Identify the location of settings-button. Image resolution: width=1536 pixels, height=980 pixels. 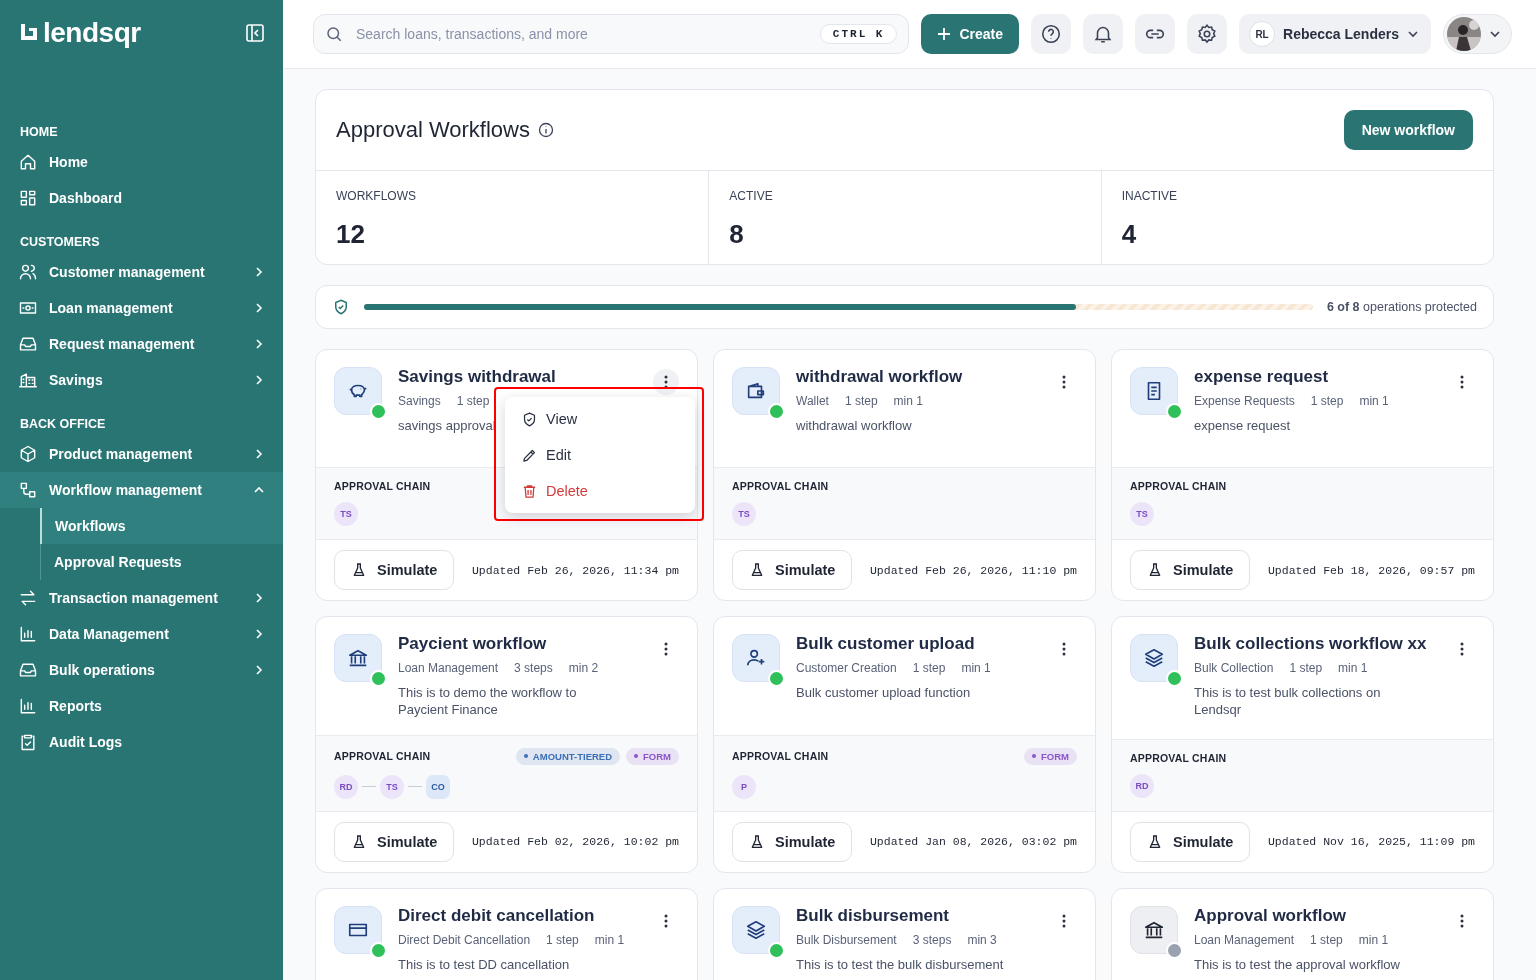
(1207, 34).